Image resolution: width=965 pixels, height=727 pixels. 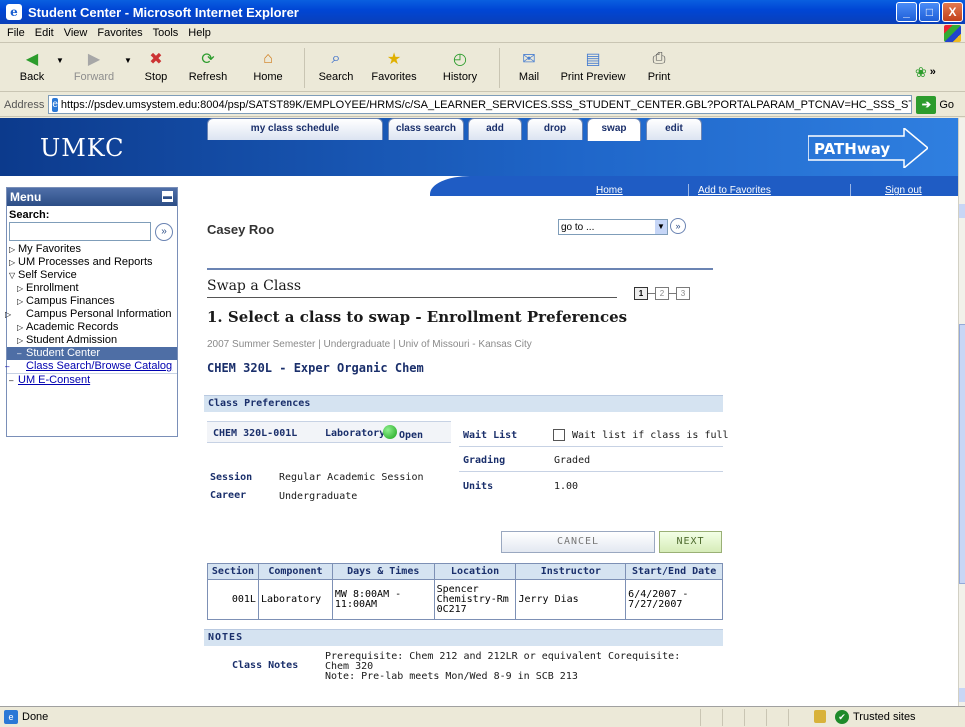 I want to click on col-component: Component, so click(x=295, y=571).